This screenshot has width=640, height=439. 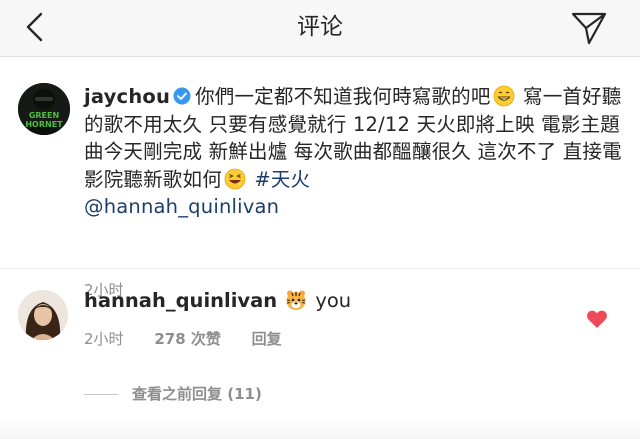 I want to click on bottom-edge, so click(x=320, y=428).